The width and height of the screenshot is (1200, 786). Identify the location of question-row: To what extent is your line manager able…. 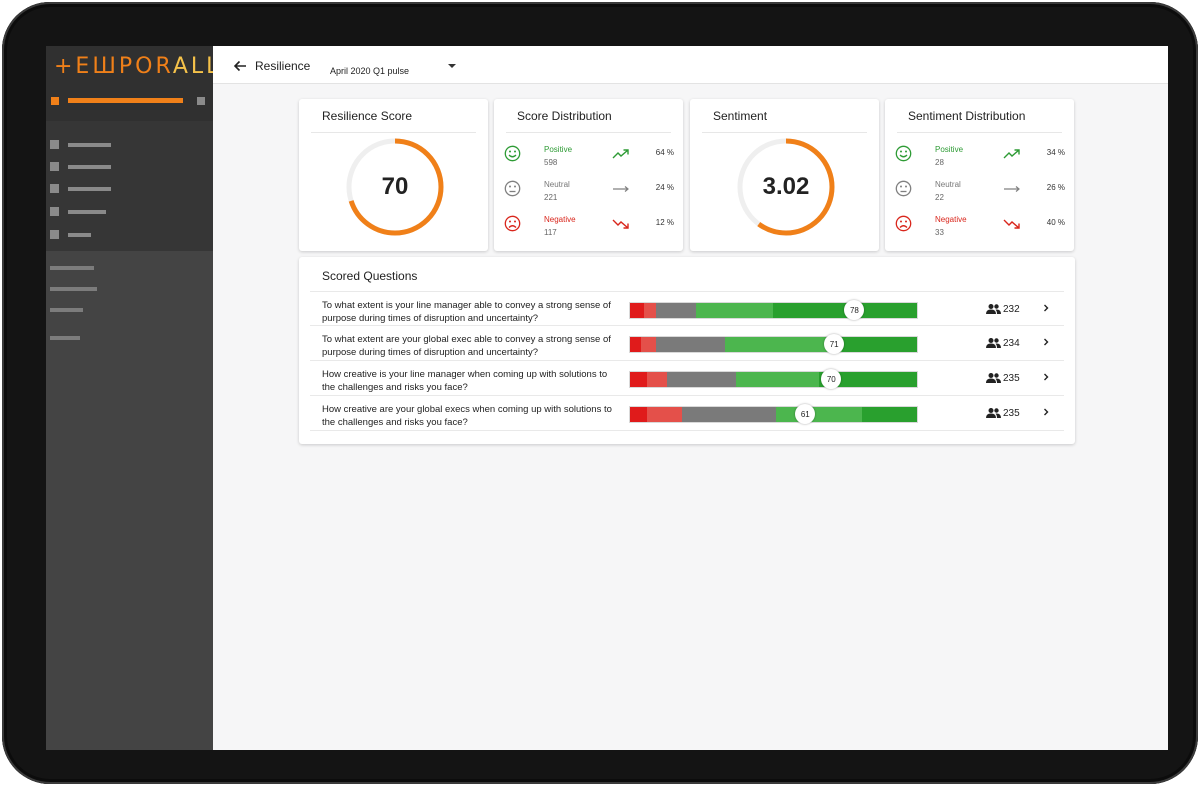
(687, 308).